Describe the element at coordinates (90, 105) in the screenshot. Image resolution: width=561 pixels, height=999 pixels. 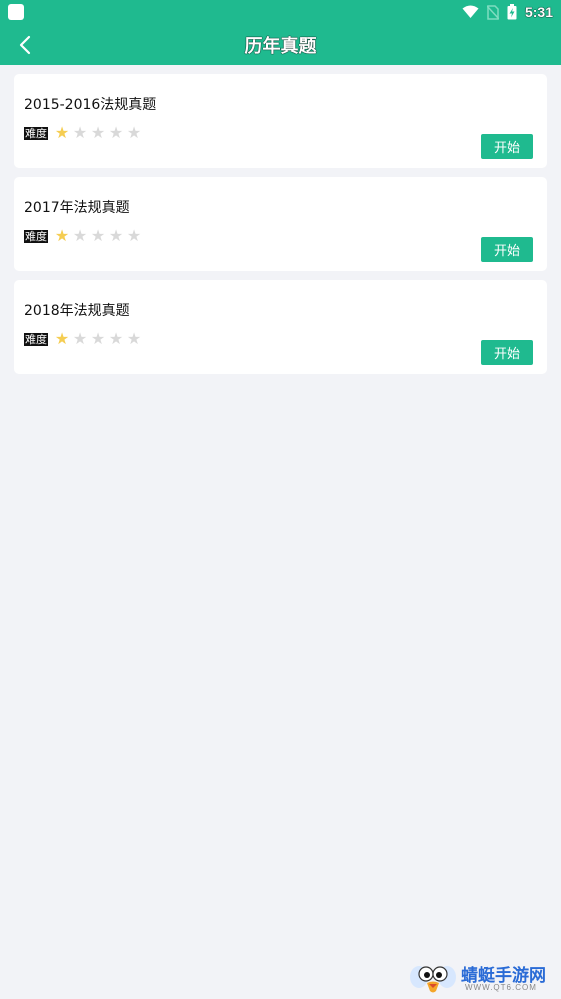
I see `exam-title: 2015-2016法规真题` at that location.